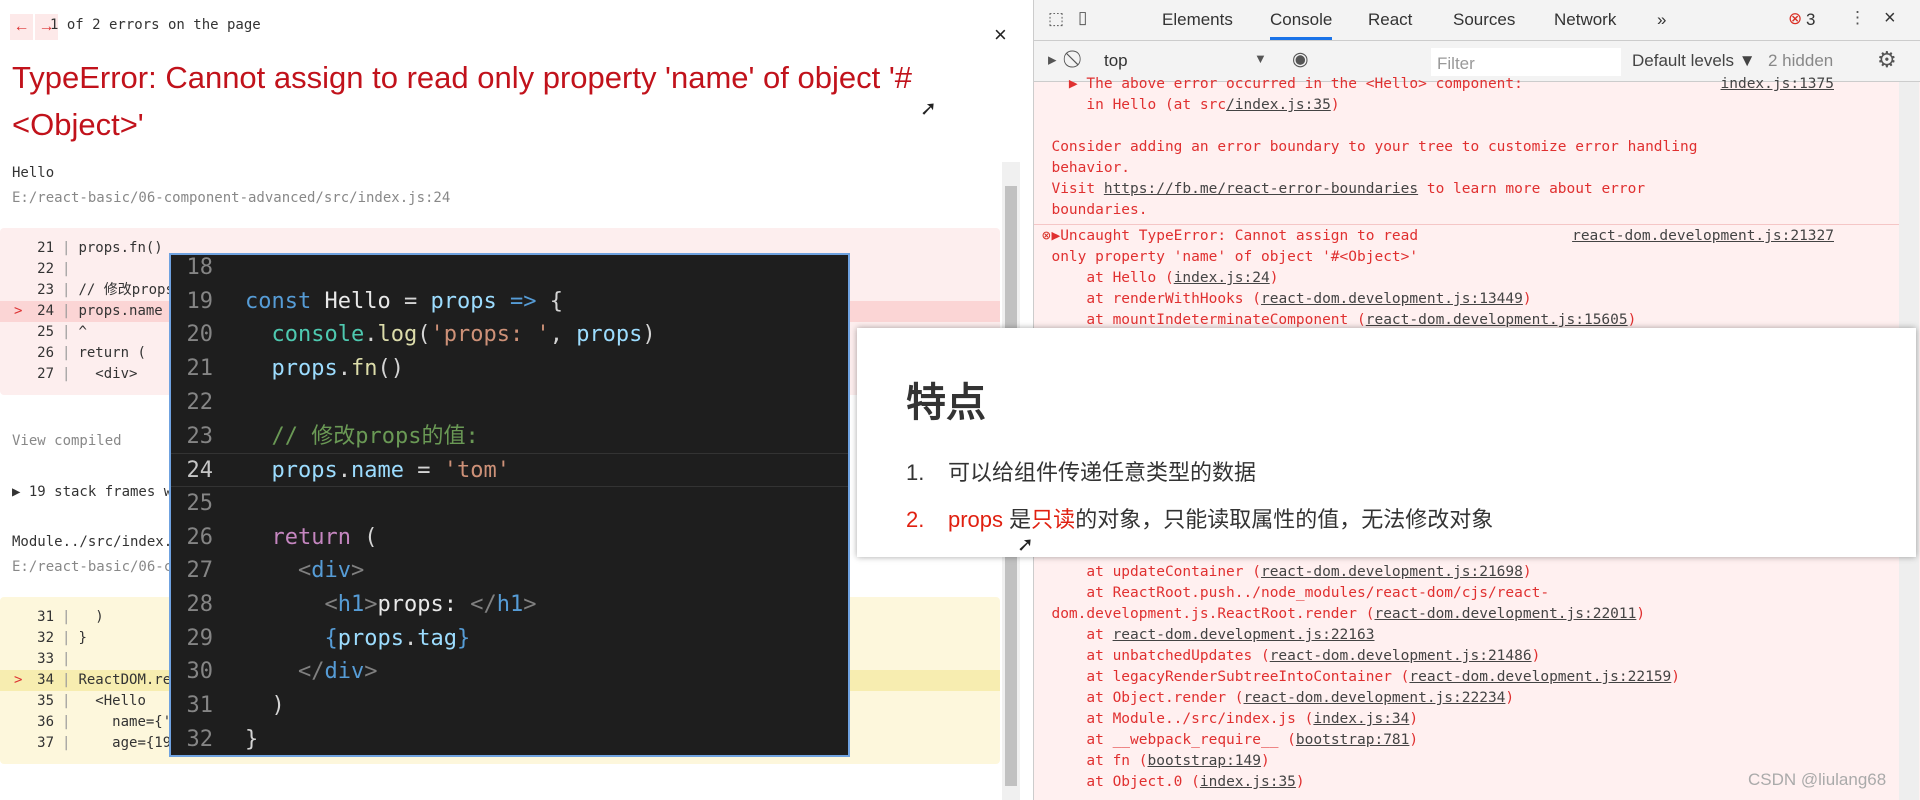 The height and width of the screenshot is (800, 1920). What do you see at coordinates (1887, 60) in the screenshot?
I see `settings-gear-icon: ⚙` at bounding box center [1887, 60].